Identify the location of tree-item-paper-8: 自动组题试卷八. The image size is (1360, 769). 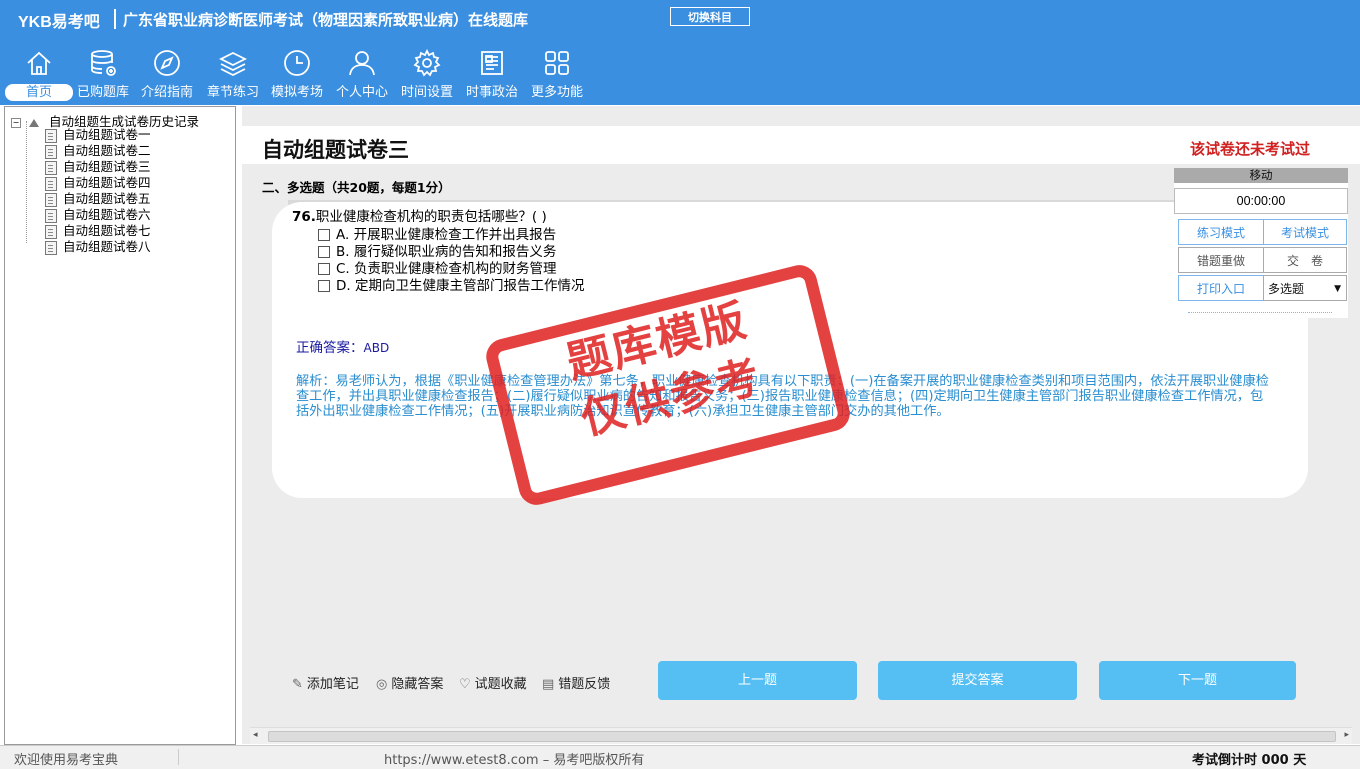
(98, 247).